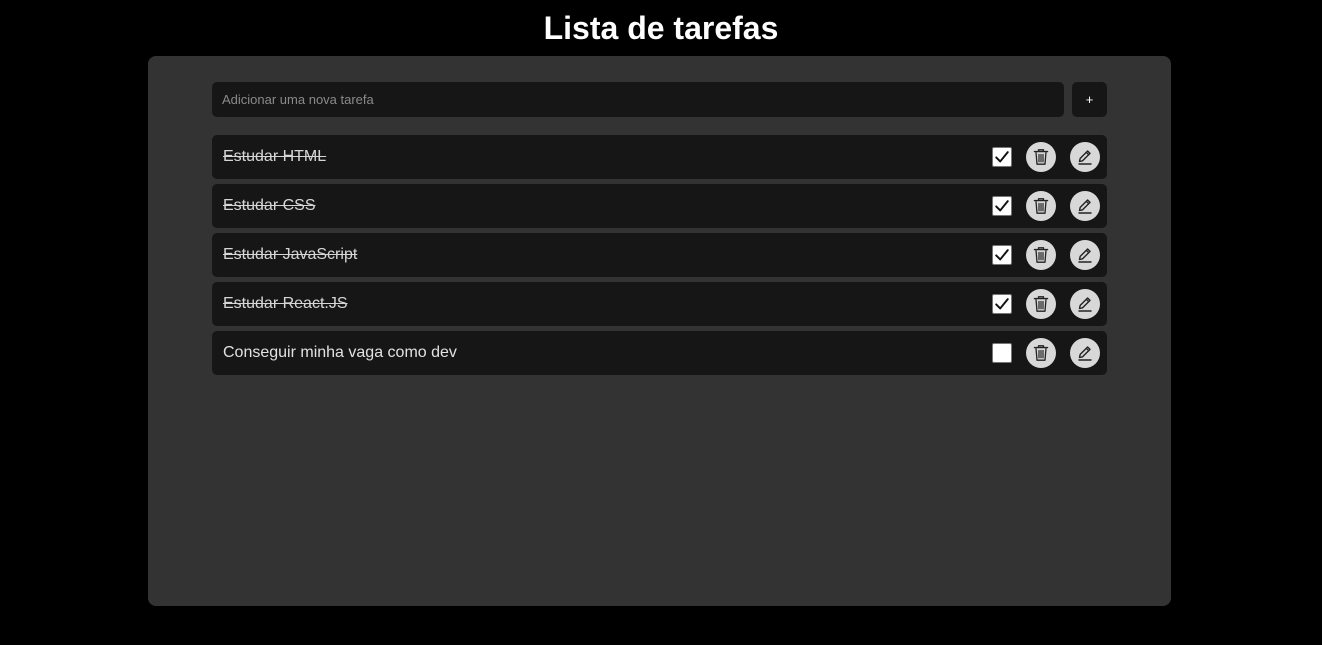  What do you see at coordinates (659, 304) in the screenshot?
I see `task-item: Estudar React.JS` at bounding box center [659, 304].